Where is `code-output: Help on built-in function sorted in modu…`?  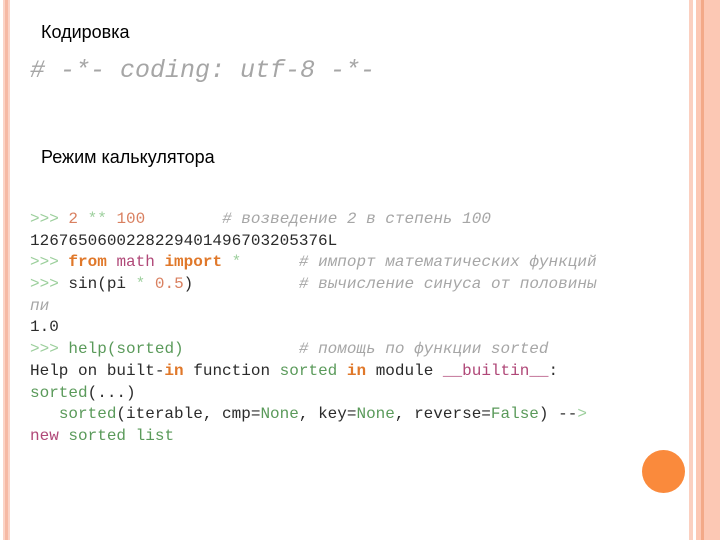
code-output: Help on built-in function sorted in modu… is located at coordinates (355, 372).